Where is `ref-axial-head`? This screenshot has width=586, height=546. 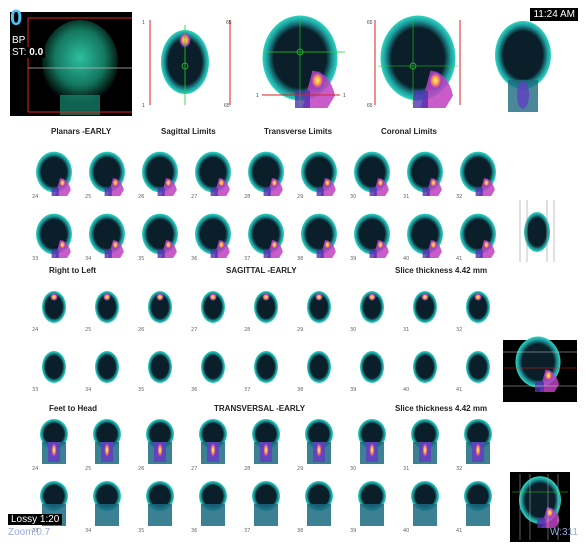 ref-axial-head is located at coordinates (537, 232).